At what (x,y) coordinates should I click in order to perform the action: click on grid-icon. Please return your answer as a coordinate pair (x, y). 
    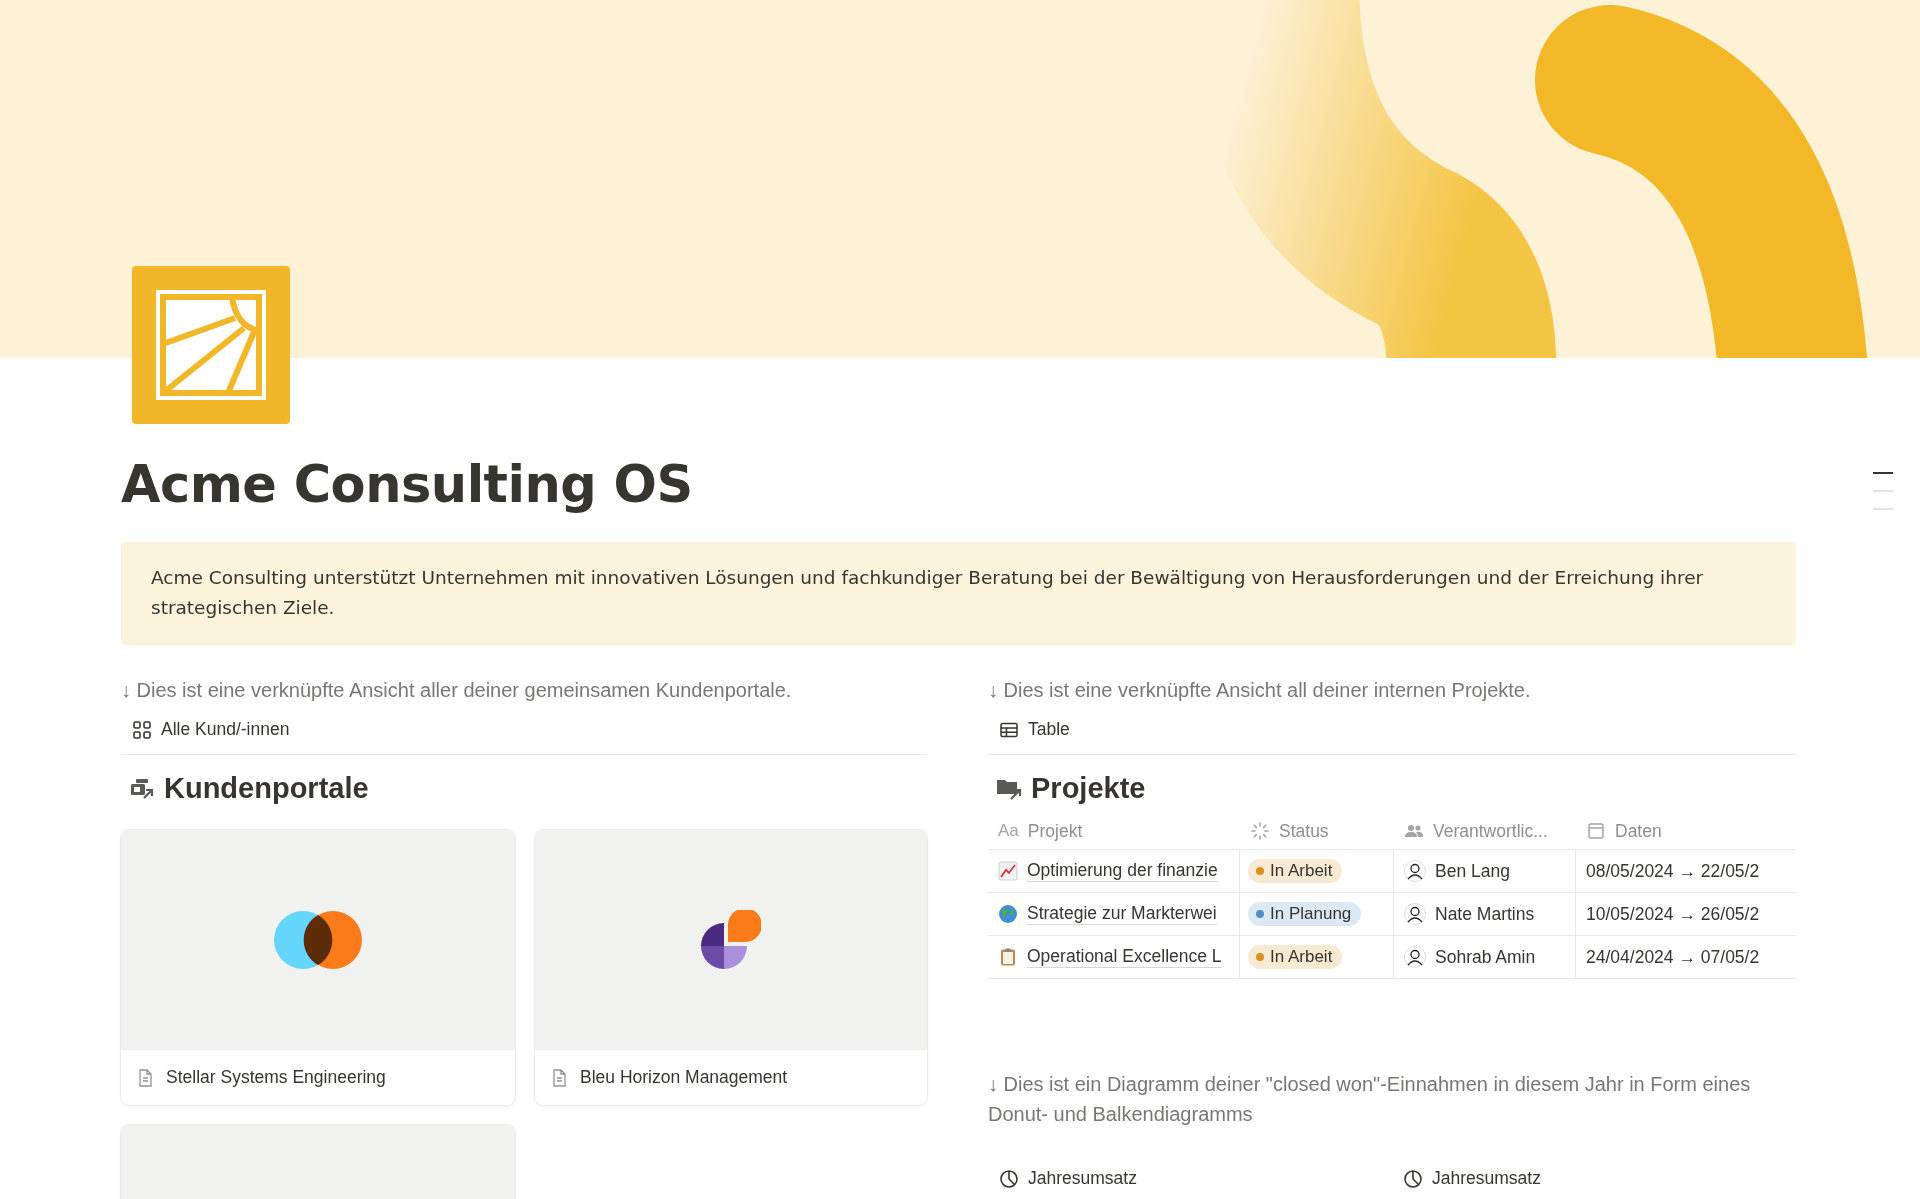
    Looking at the image, I should click on (142, 729).